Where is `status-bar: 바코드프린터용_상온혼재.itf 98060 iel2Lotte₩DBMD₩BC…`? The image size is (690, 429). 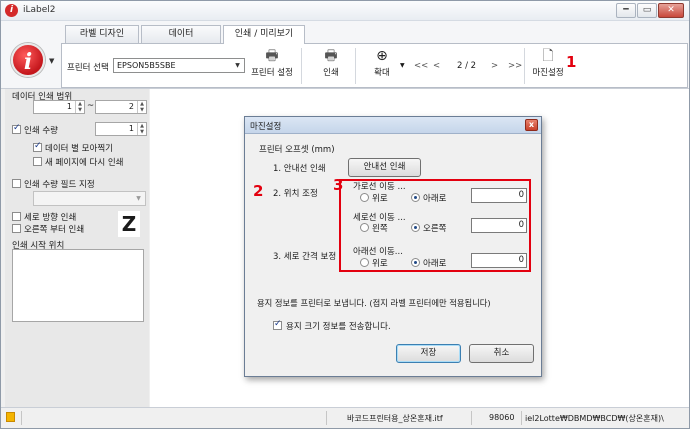 status-bar: 바코드프린터용_상온혼재.itf 98060 iel2Lotte₩DBMD₩BC… is located at coordinates (345, 417).